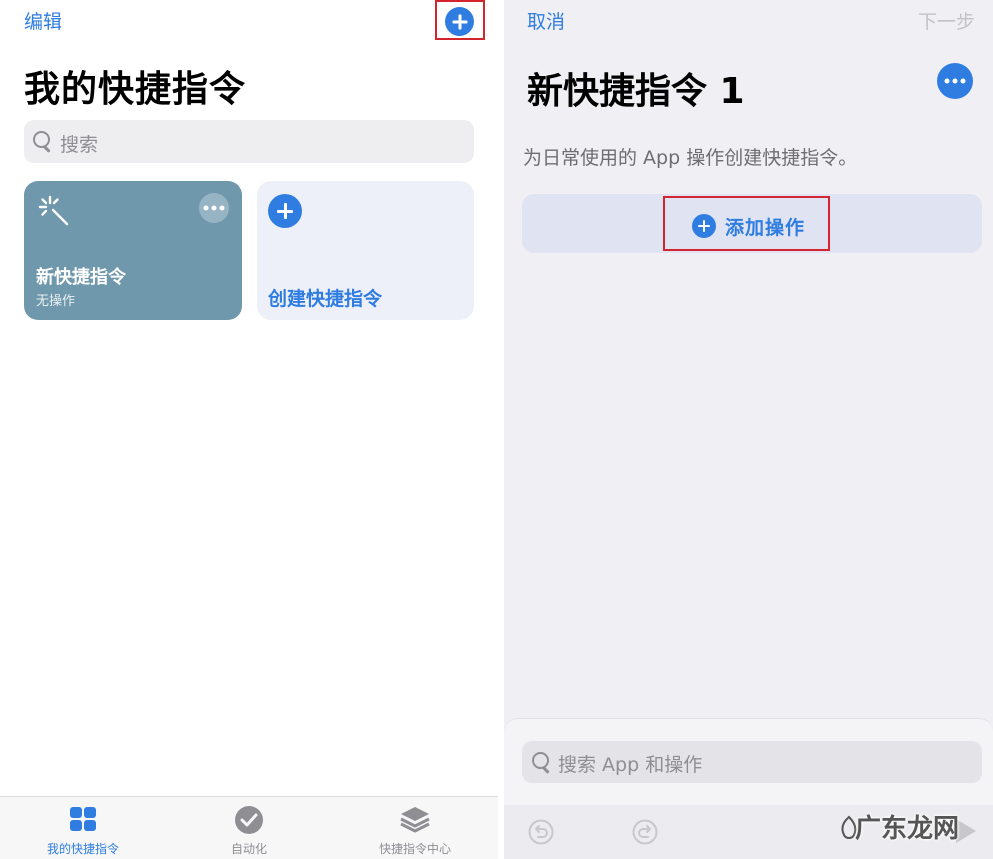 This screenshot has height=859, width=993. I want to click on create-shortcut-label: 创建快捷指令, so click(325, 299).